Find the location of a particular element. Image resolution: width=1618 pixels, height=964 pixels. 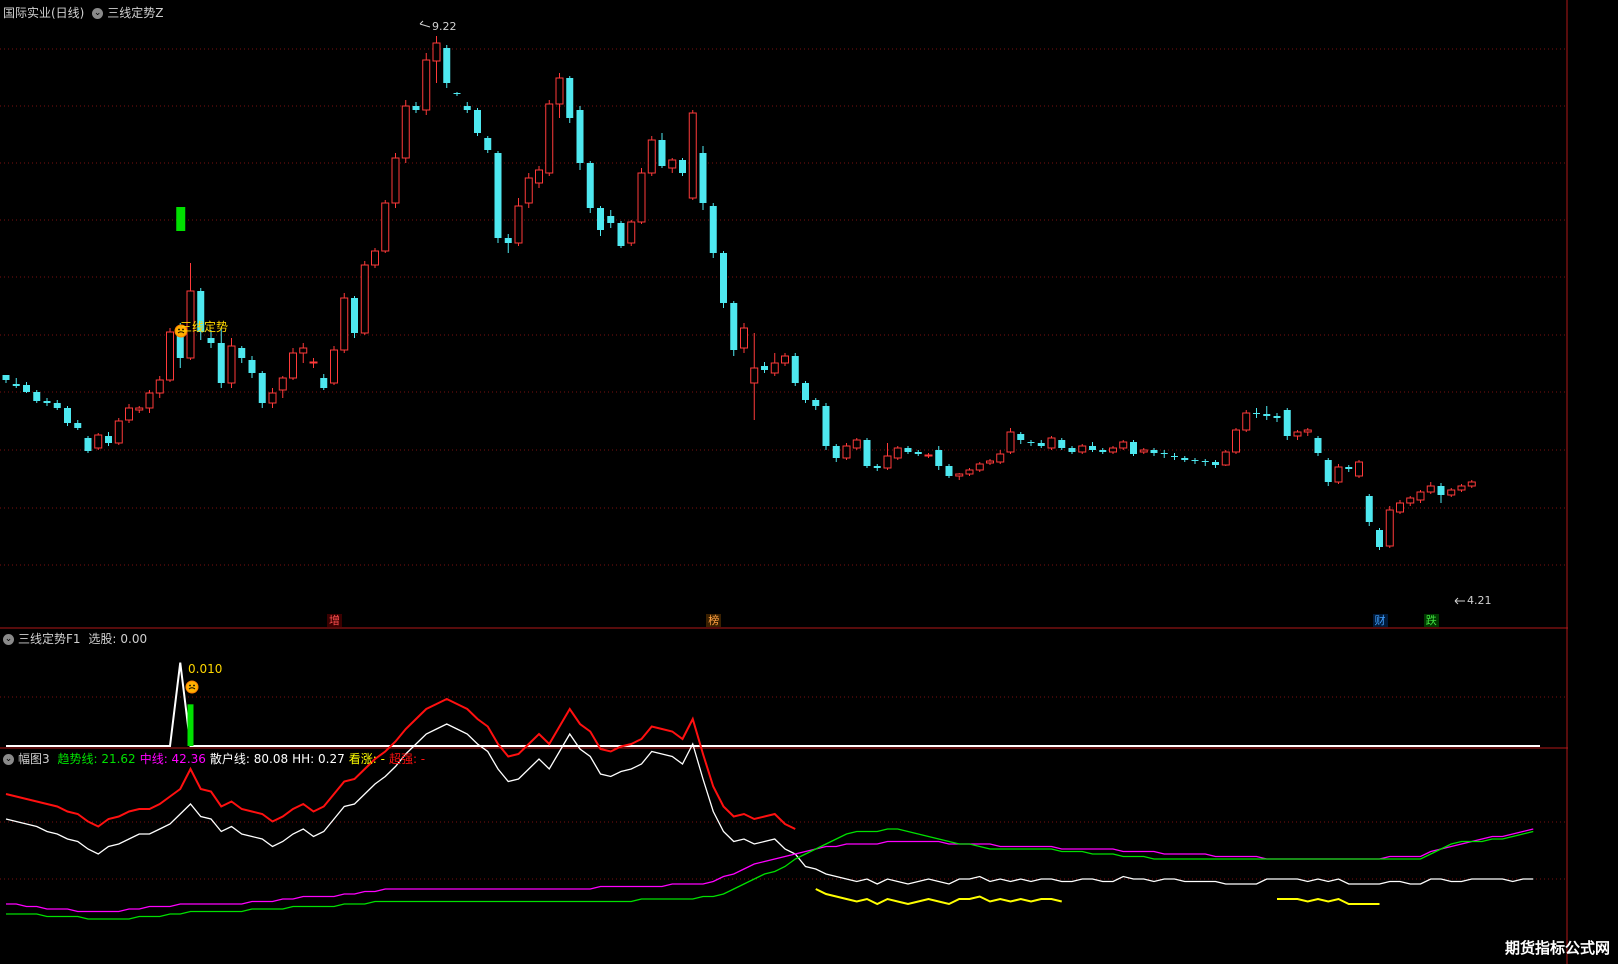

legend-item: 散户线: 80.08 is located at coordinates (249, 759).